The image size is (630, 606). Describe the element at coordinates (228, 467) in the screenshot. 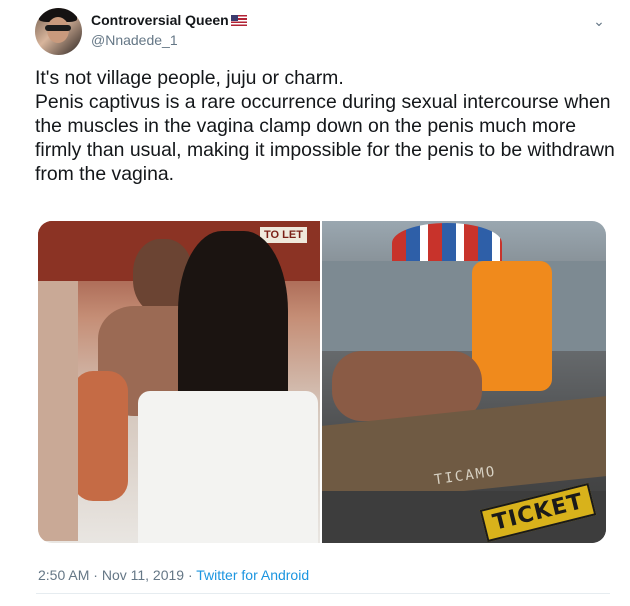

I see `white-cloth` at that location.